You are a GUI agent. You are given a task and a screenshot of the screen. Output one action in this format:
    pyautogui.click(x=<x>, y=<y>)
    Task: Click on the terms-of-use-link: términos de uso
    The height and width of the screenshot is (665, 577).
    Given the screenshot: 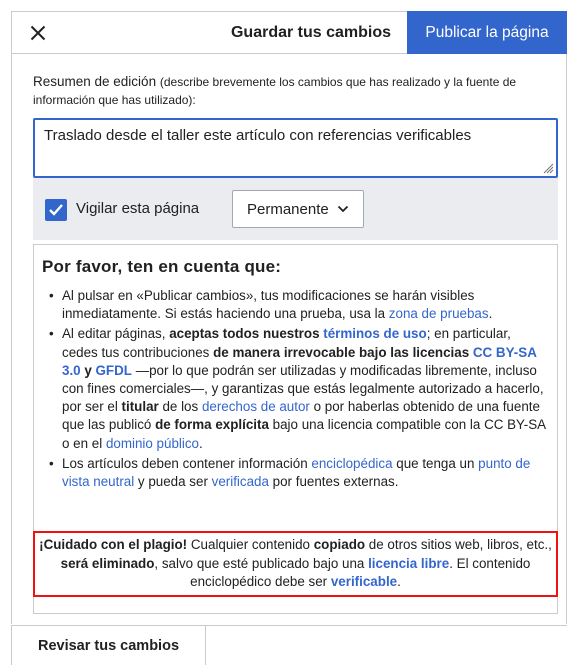 What is the action you would take?
    pyautogui.click(x=374, y=333)
    